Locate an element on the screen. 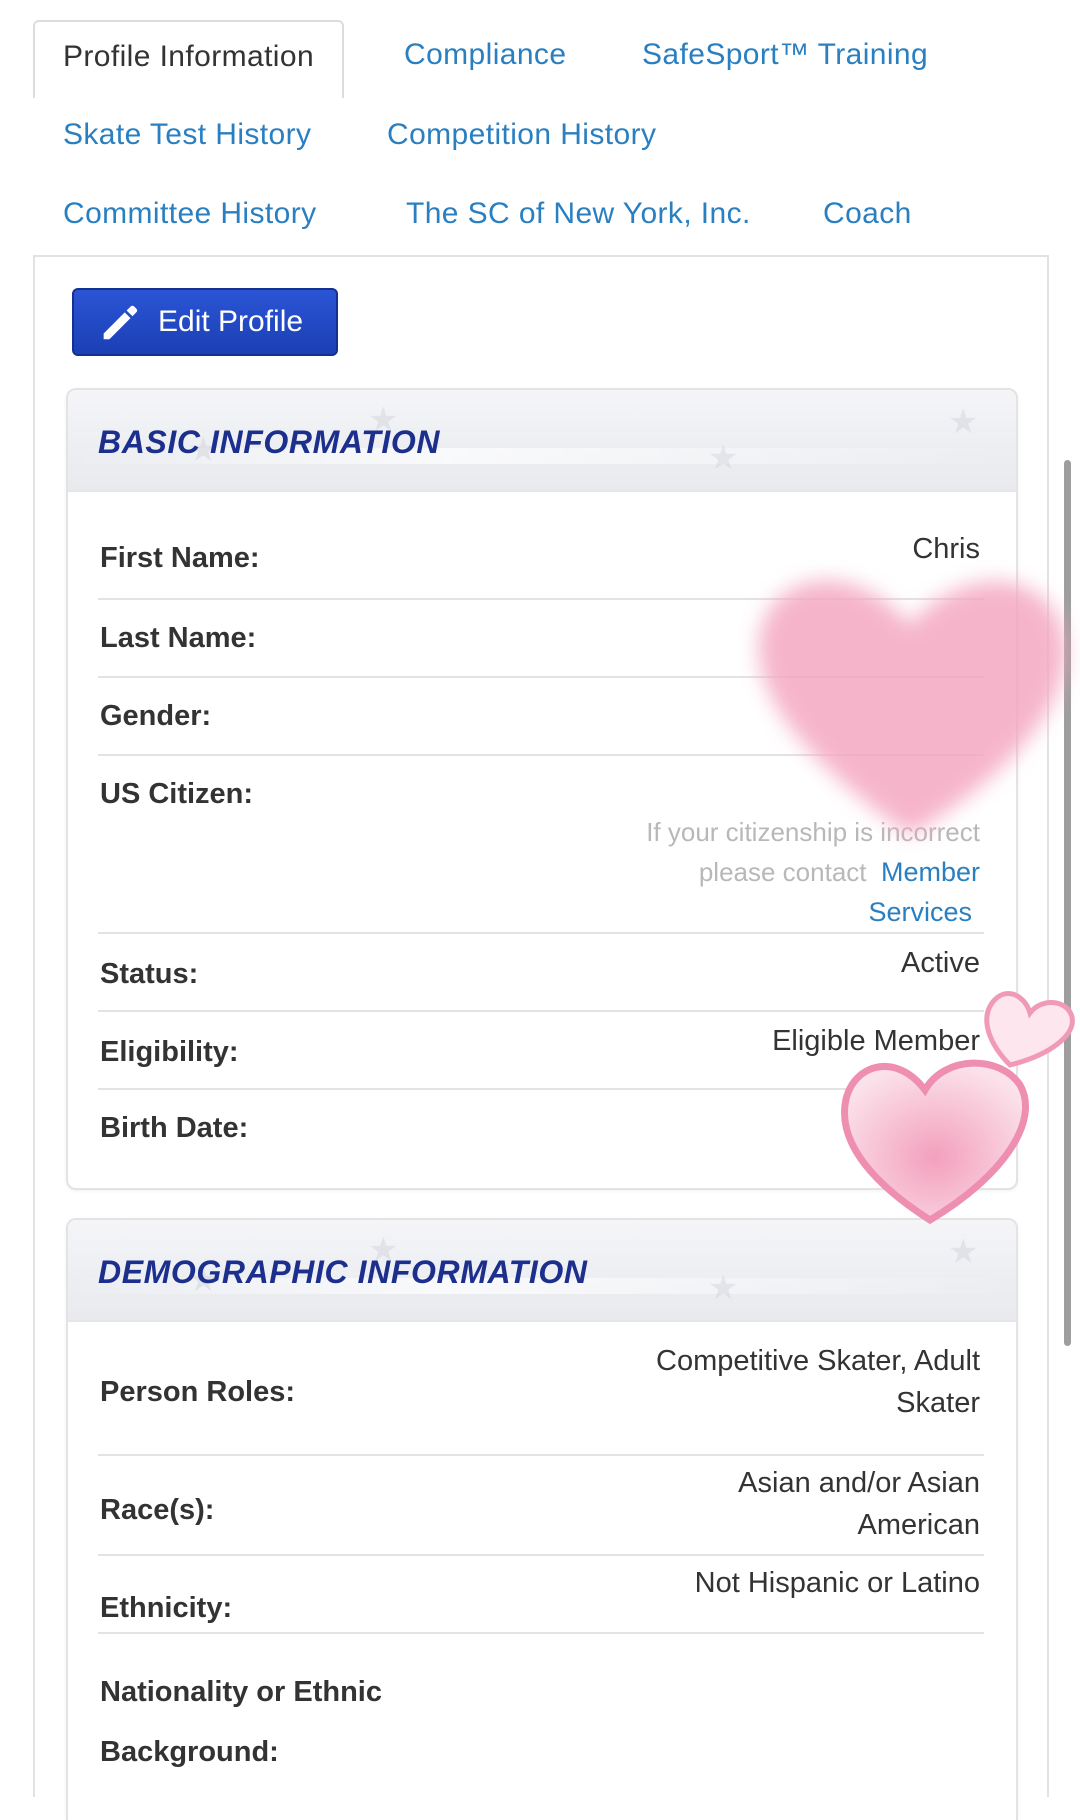 The height and width of the screenshot is (1820, 1080). gender-label: Gender: is located at coordinates (156, 716).